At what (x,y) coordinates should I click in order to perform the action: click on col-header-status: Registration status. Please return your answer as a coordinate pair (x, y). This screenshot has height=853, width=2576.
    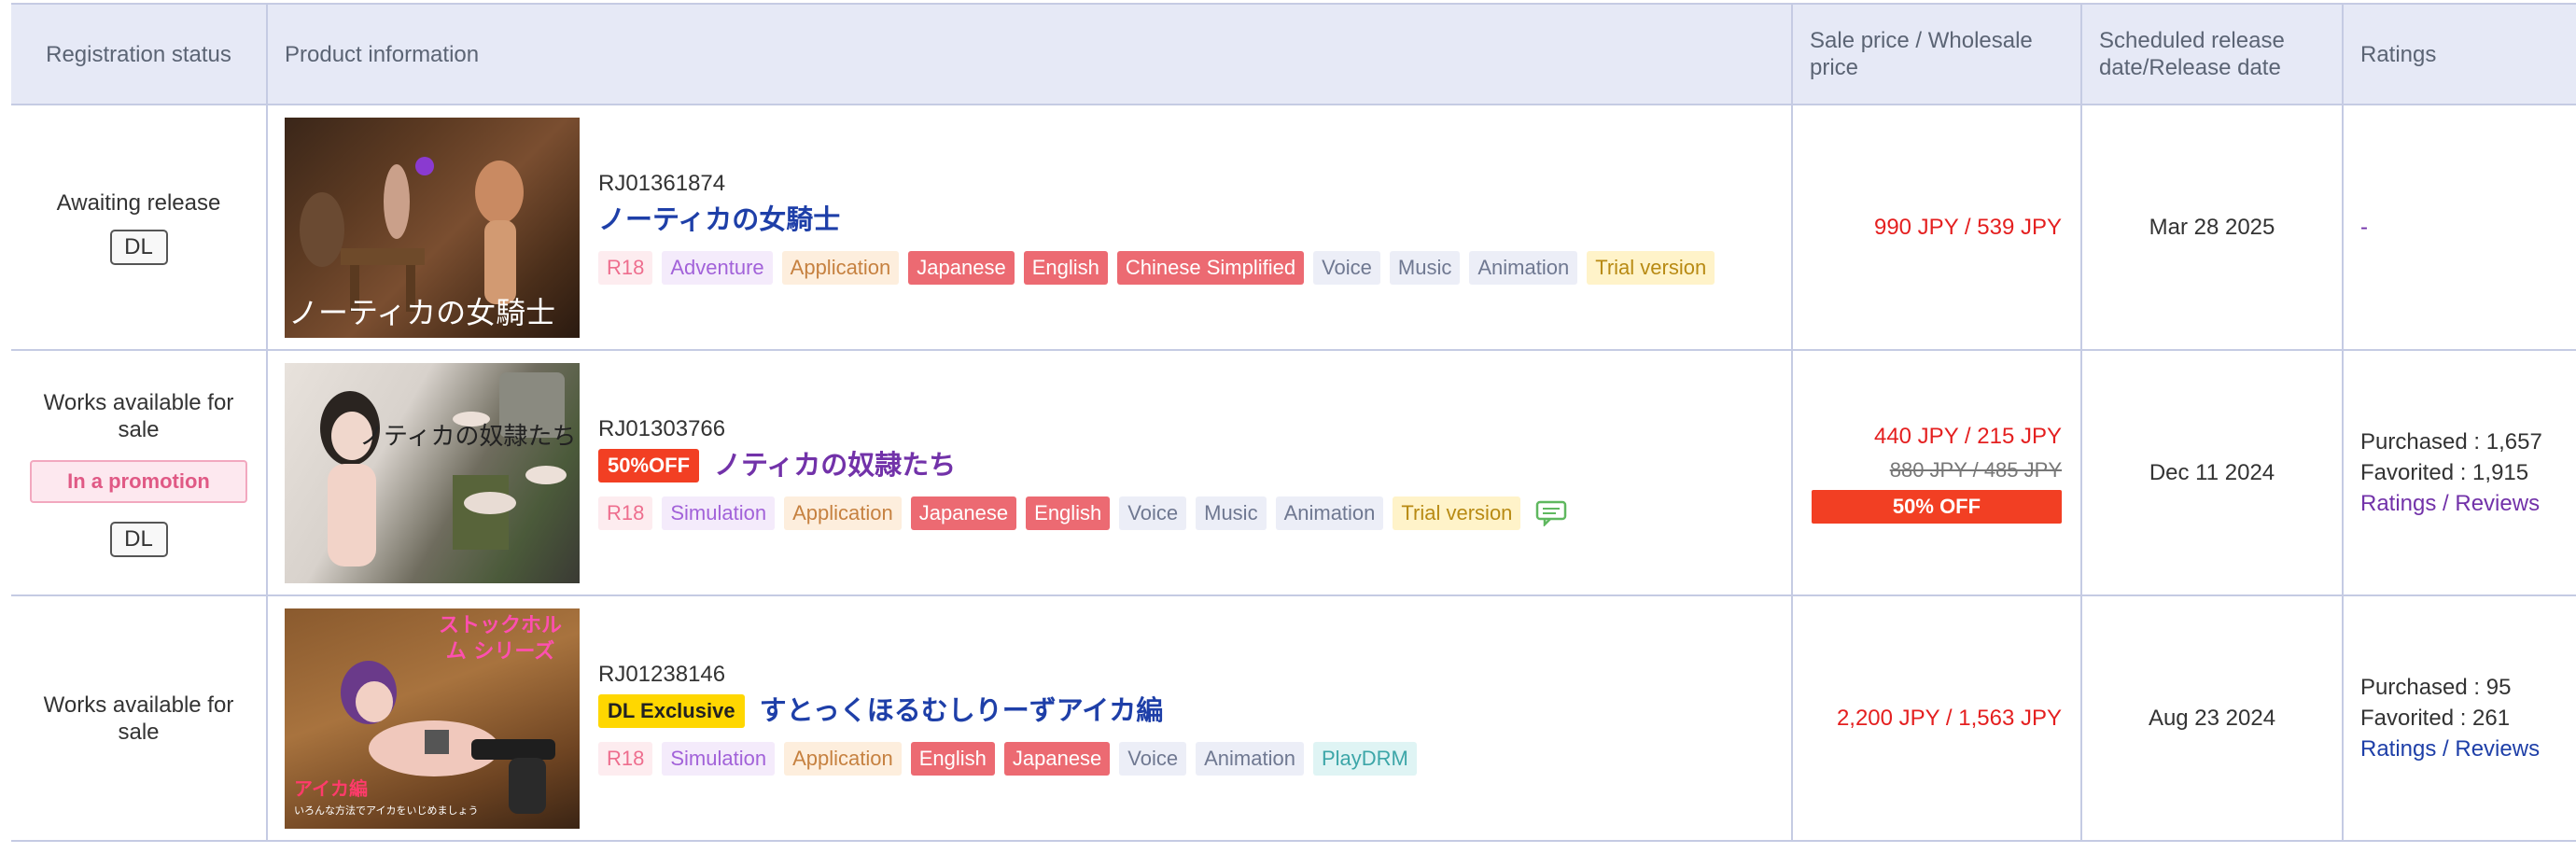
    Looking at the image, I should click on (139, 54).